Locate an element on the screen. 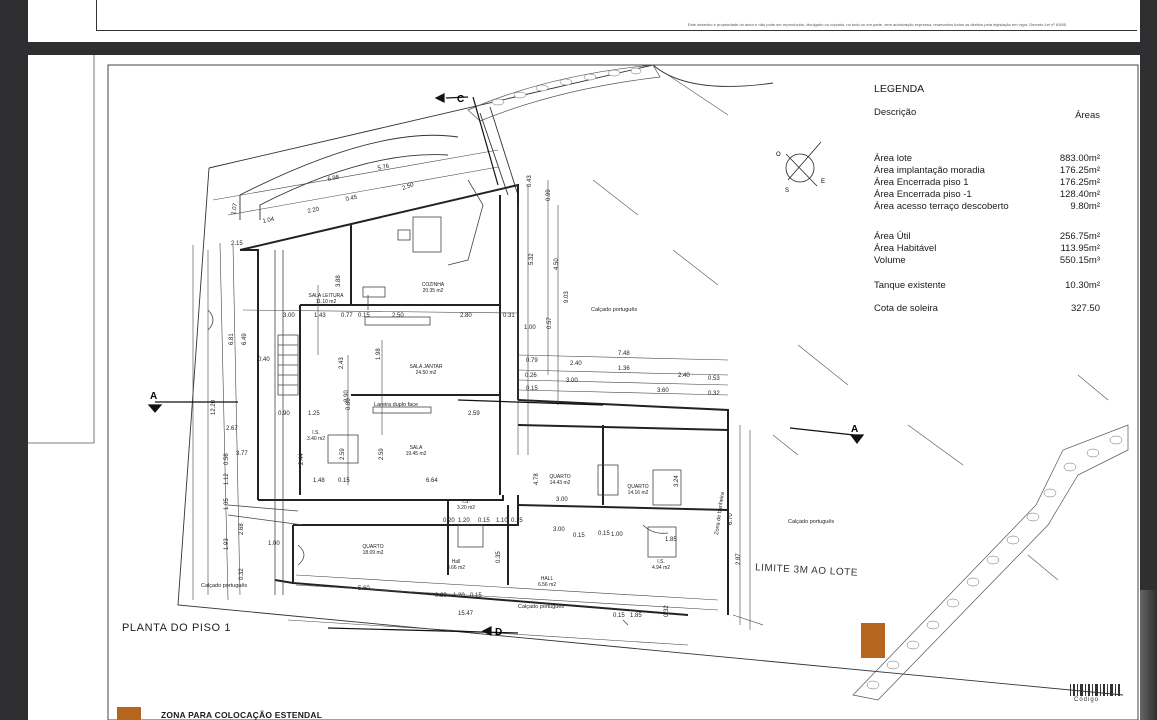  legend-value: 113.95m² is located at coordinates (1080, 248).